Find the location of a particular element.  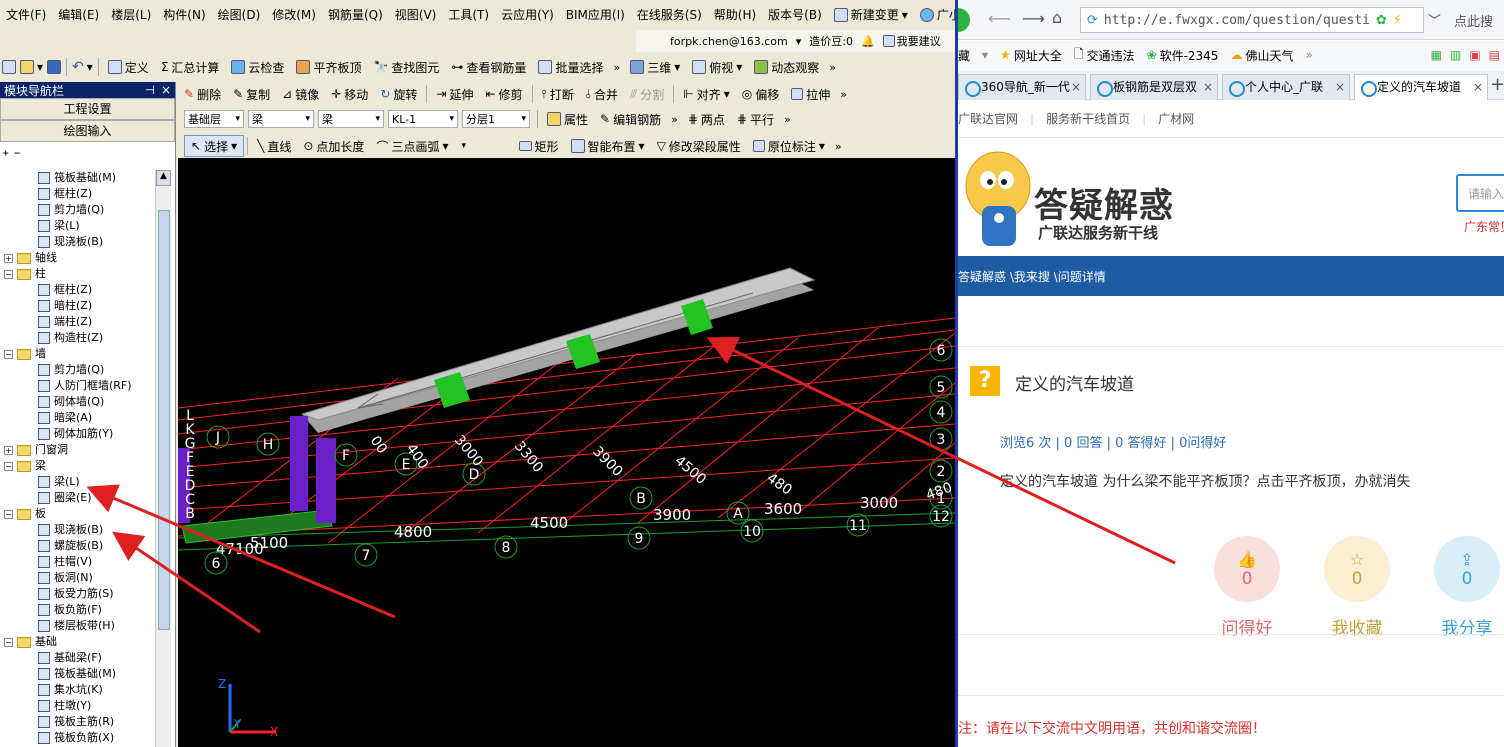

open-file-button: ▾ is located at coordinates (31, 67).